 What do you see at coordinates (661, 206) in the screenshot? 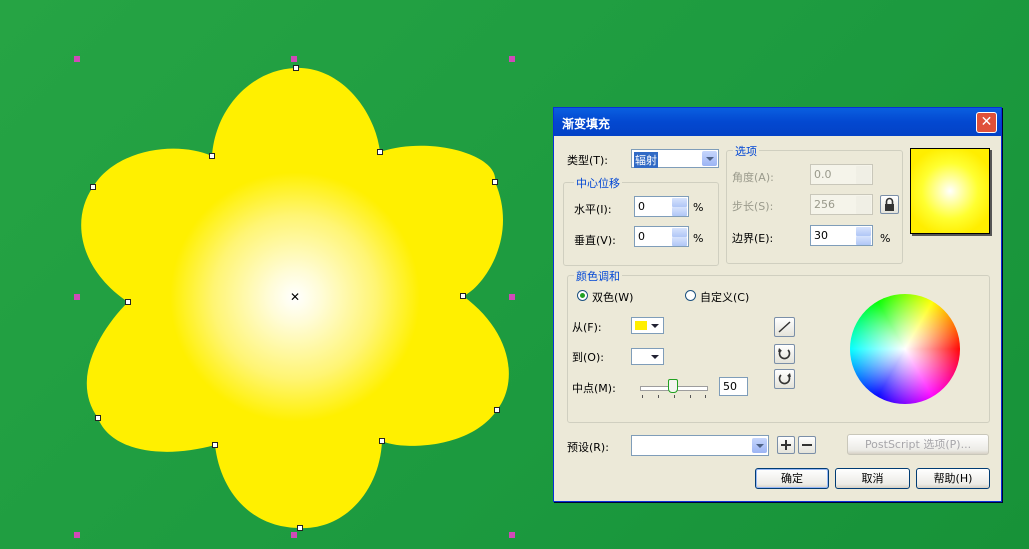
I see `horizontal-field: 0` at bounding box center [661, 206].